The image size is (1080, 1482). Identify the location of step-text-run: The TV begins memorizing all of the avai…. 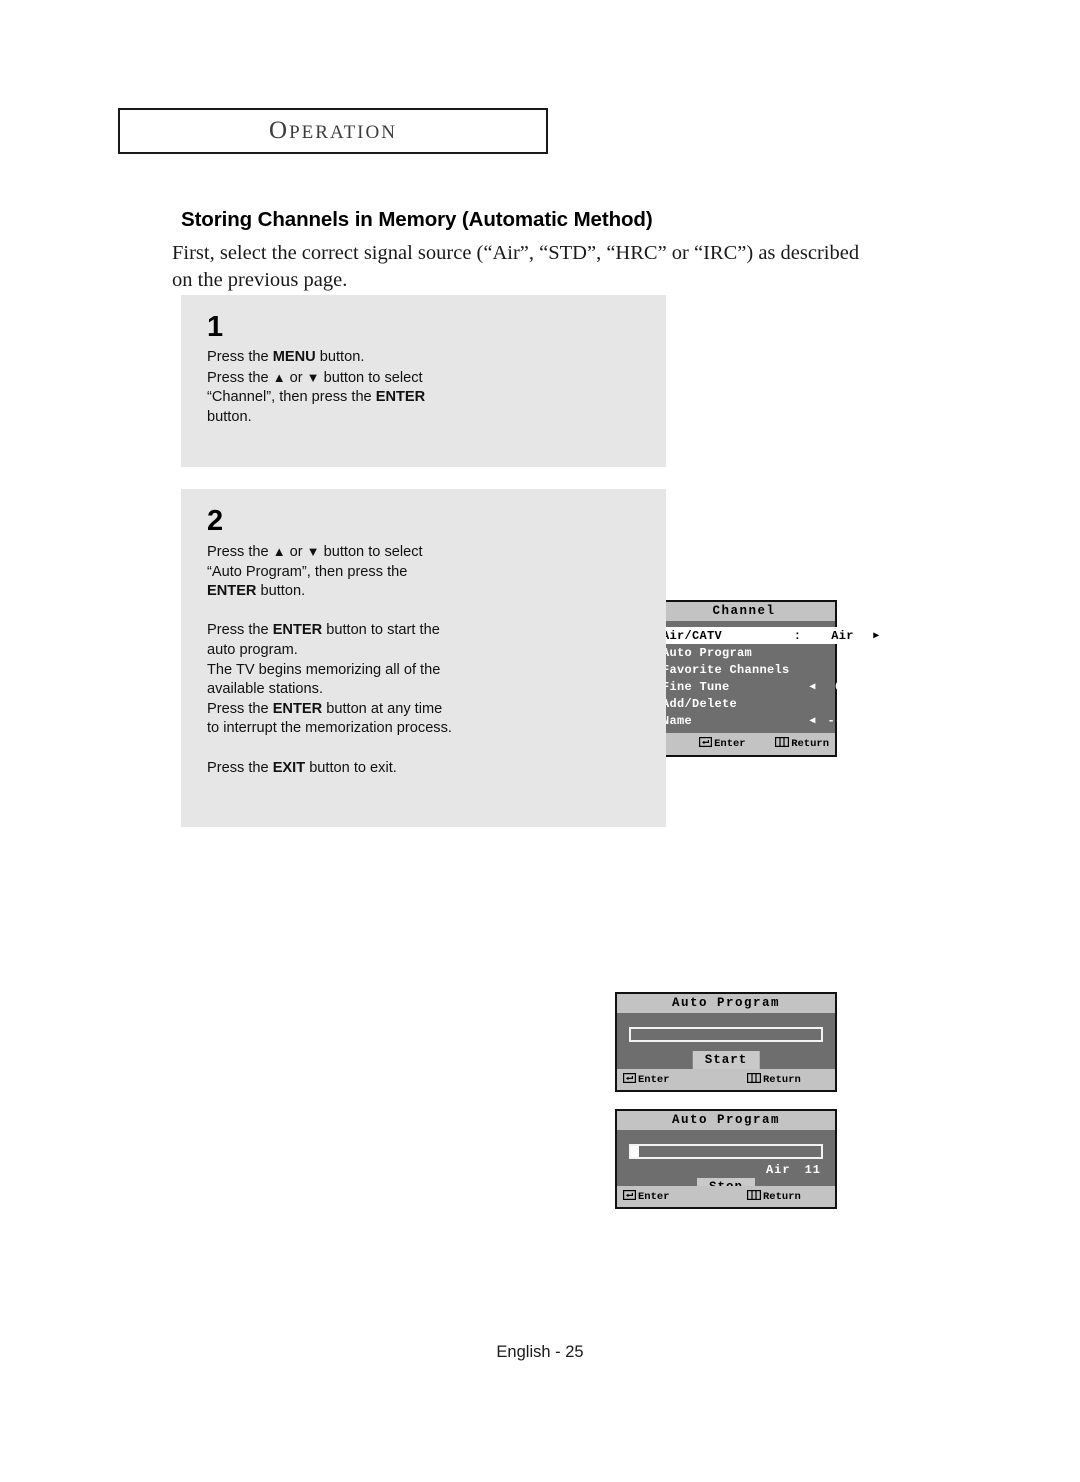
(324, 679).